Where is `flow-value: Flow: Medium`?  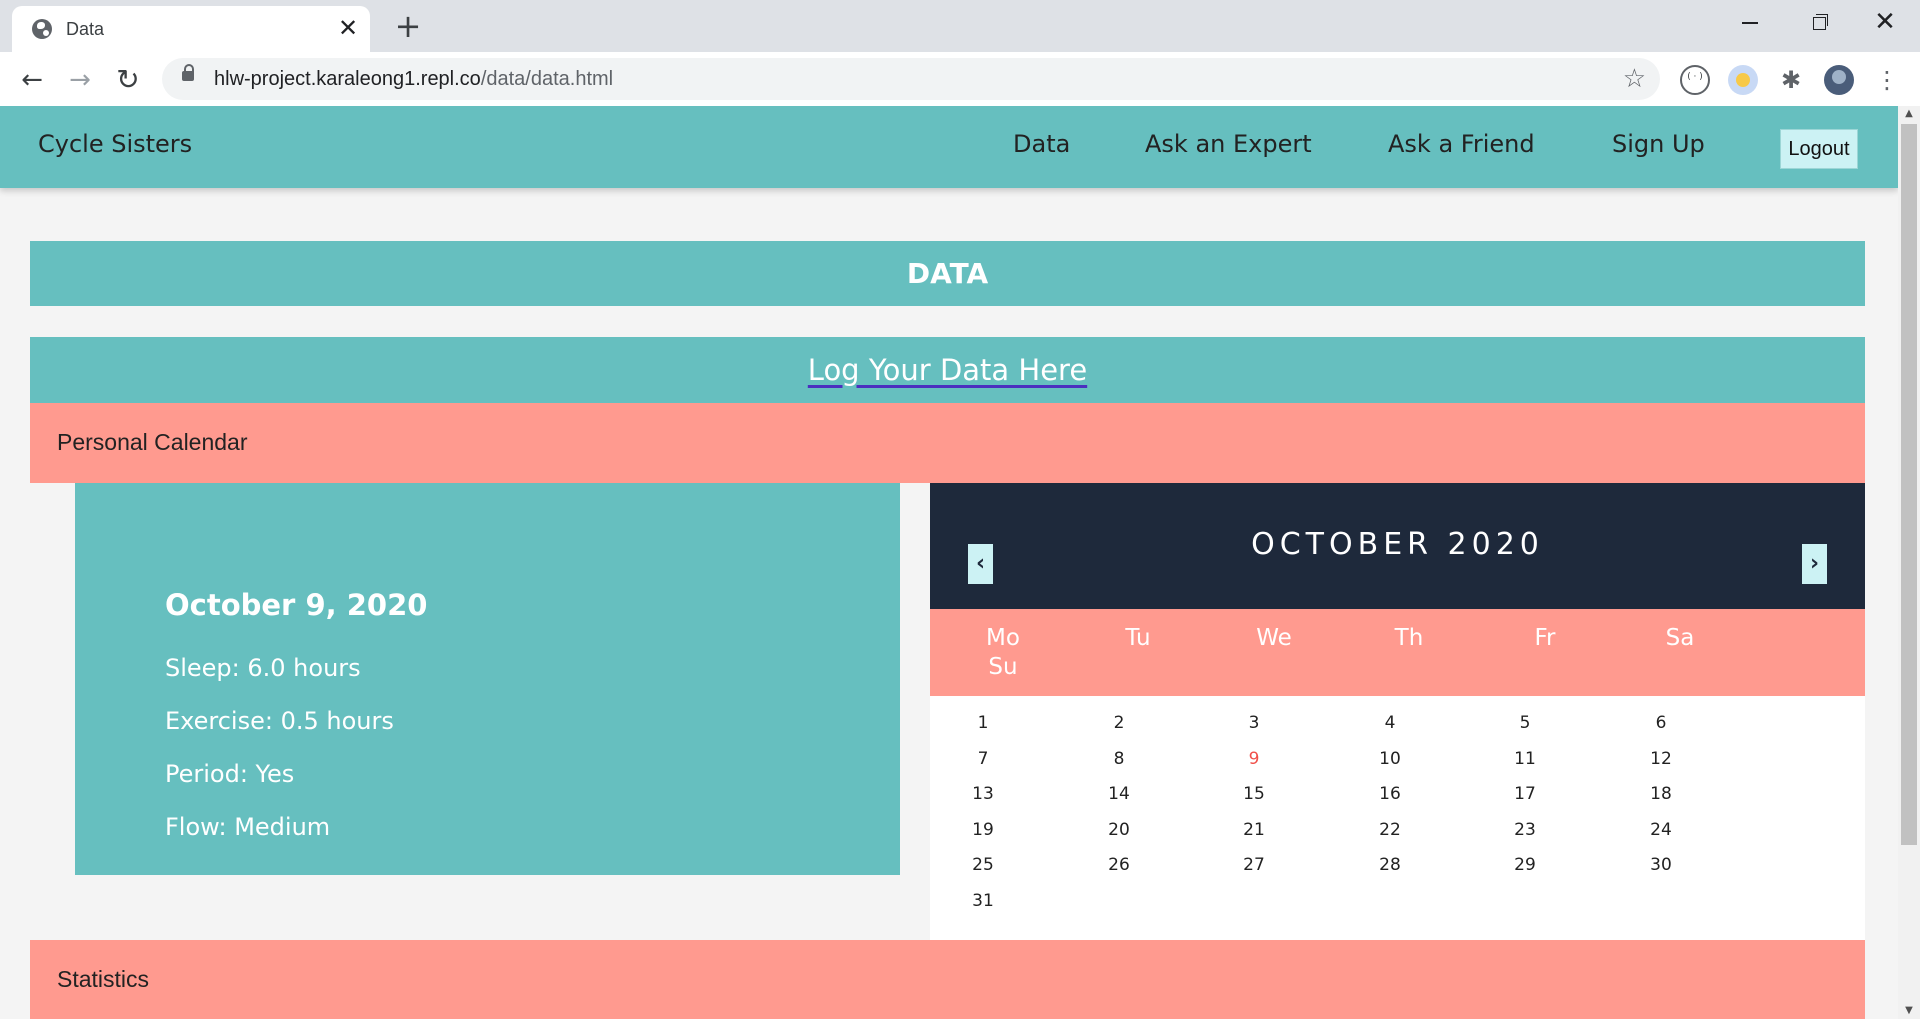
flow-value: Flow: Medium is located at coordinates (248, 827).